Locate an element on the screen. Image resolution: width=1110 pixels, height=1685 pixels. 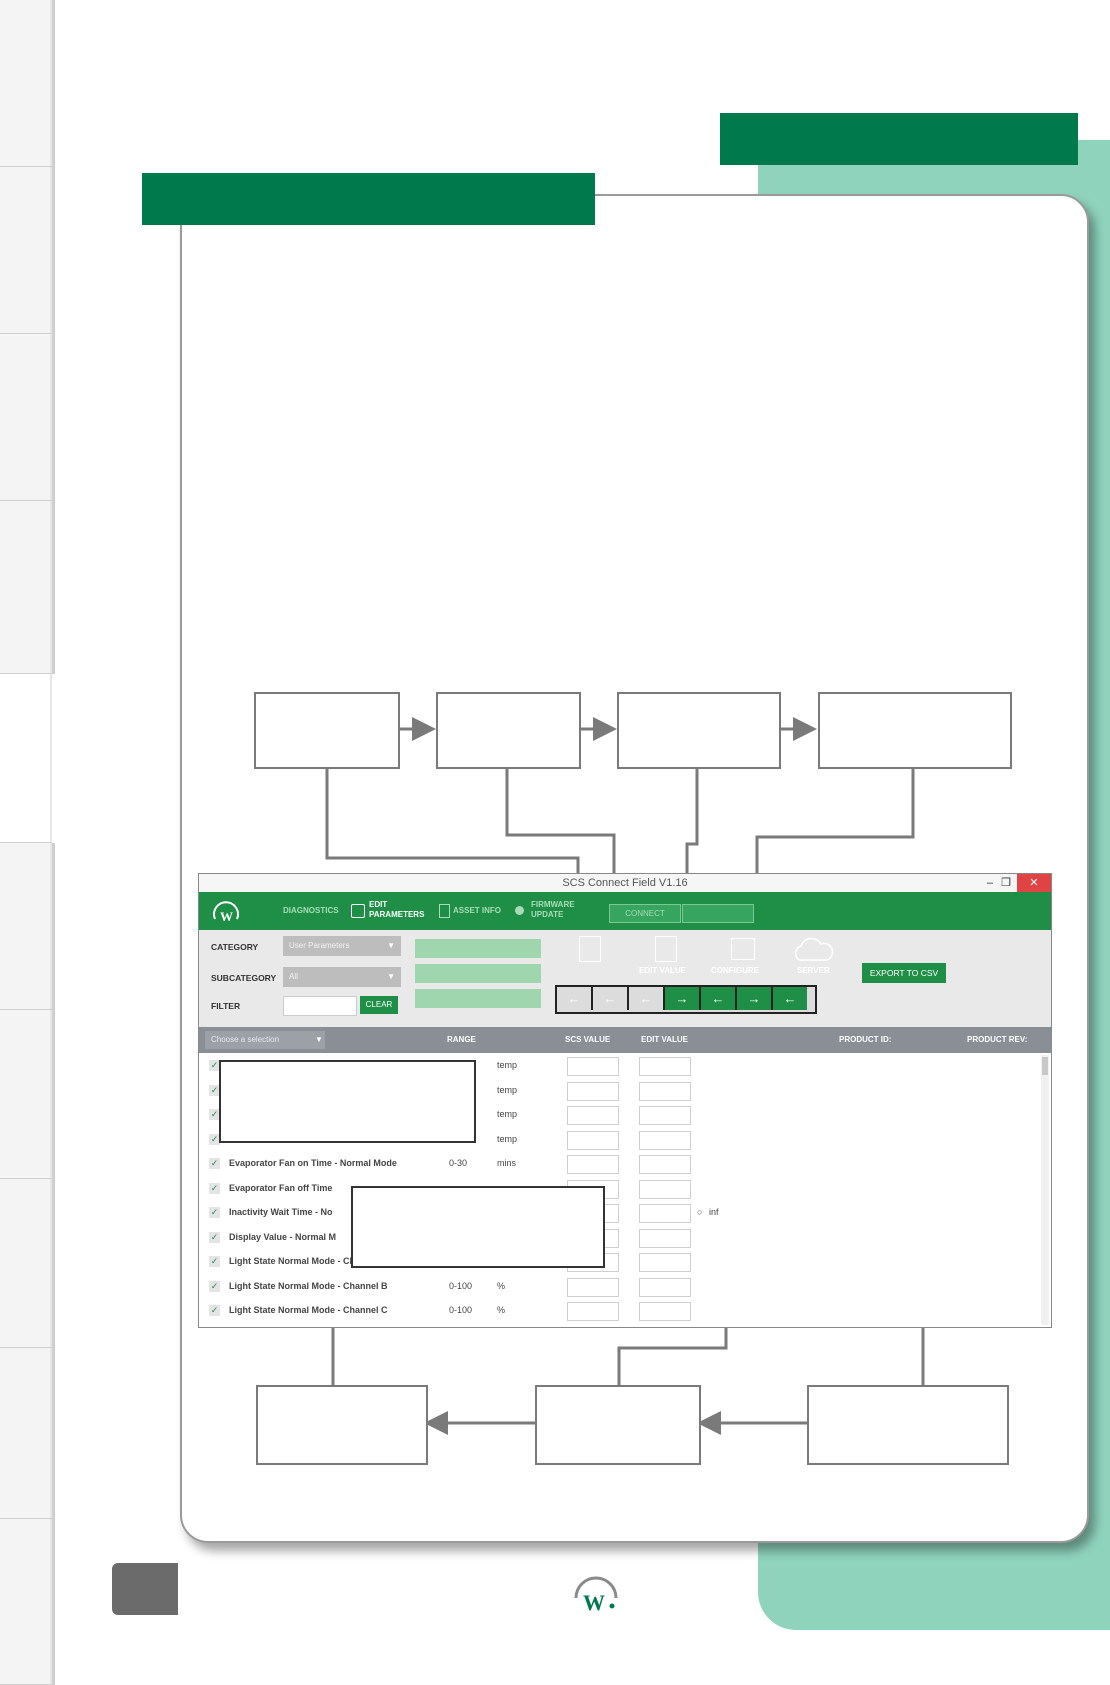
scrollbar-thumb is located at coordinates (1045, 1066).